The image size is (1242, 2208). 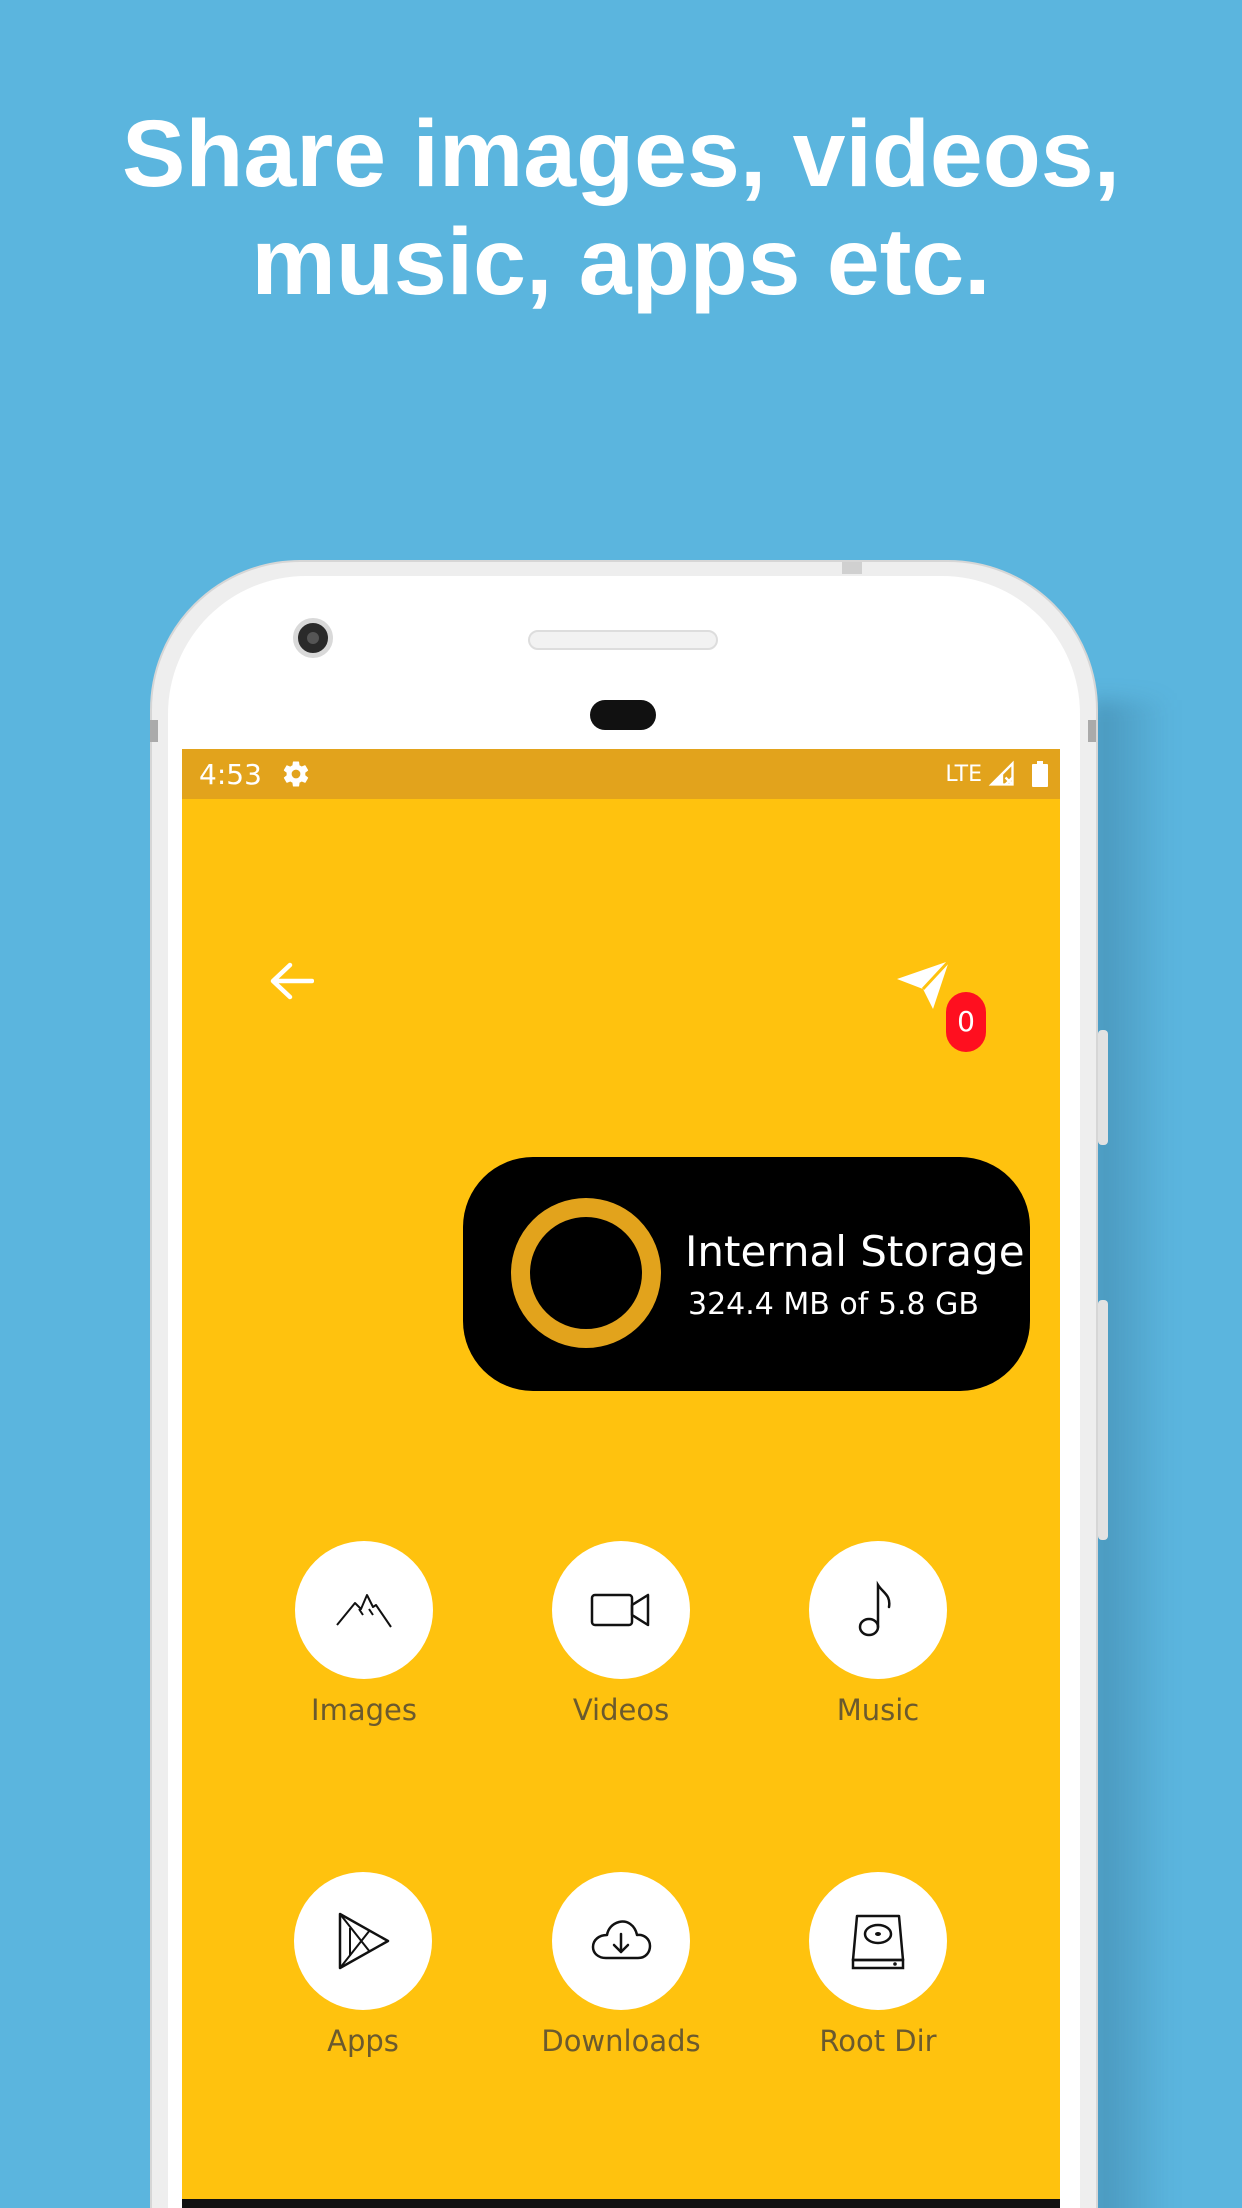 I want to click on category-apps: Apps, so click(x=363, y=1965).